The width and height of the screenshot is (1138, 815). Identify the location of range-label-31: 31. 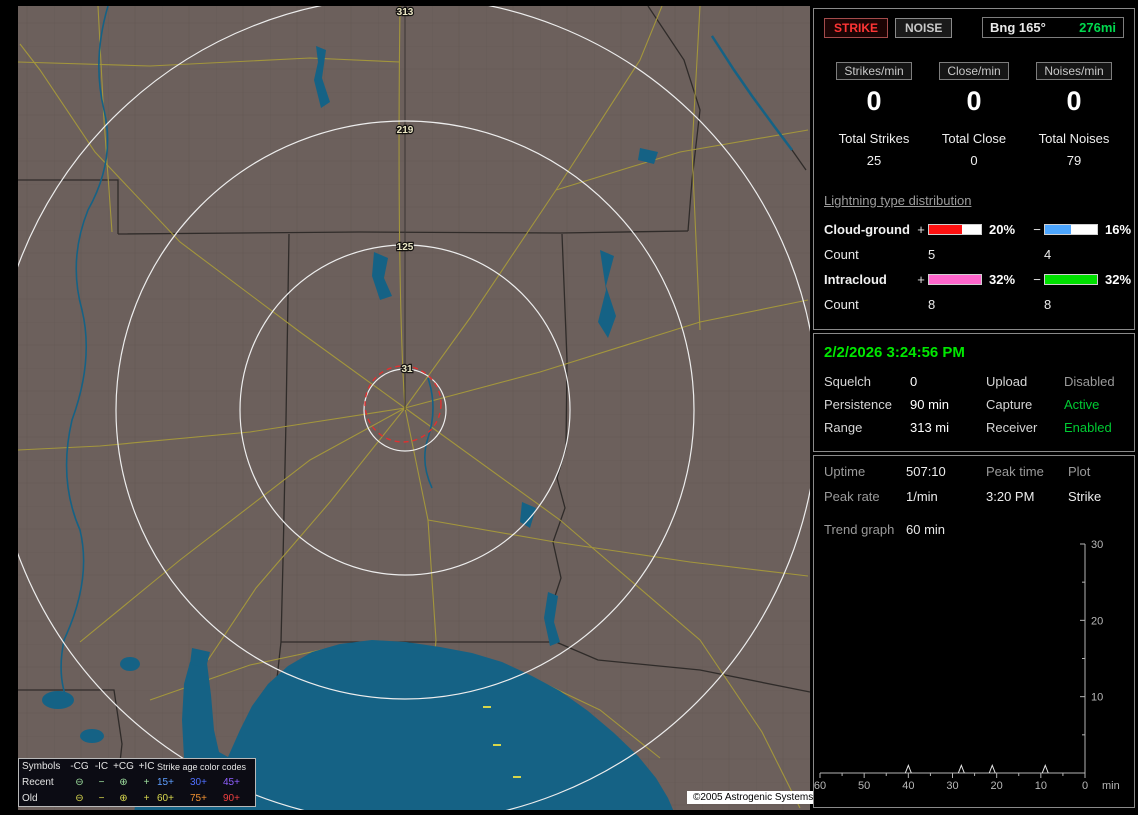
(407, 369).